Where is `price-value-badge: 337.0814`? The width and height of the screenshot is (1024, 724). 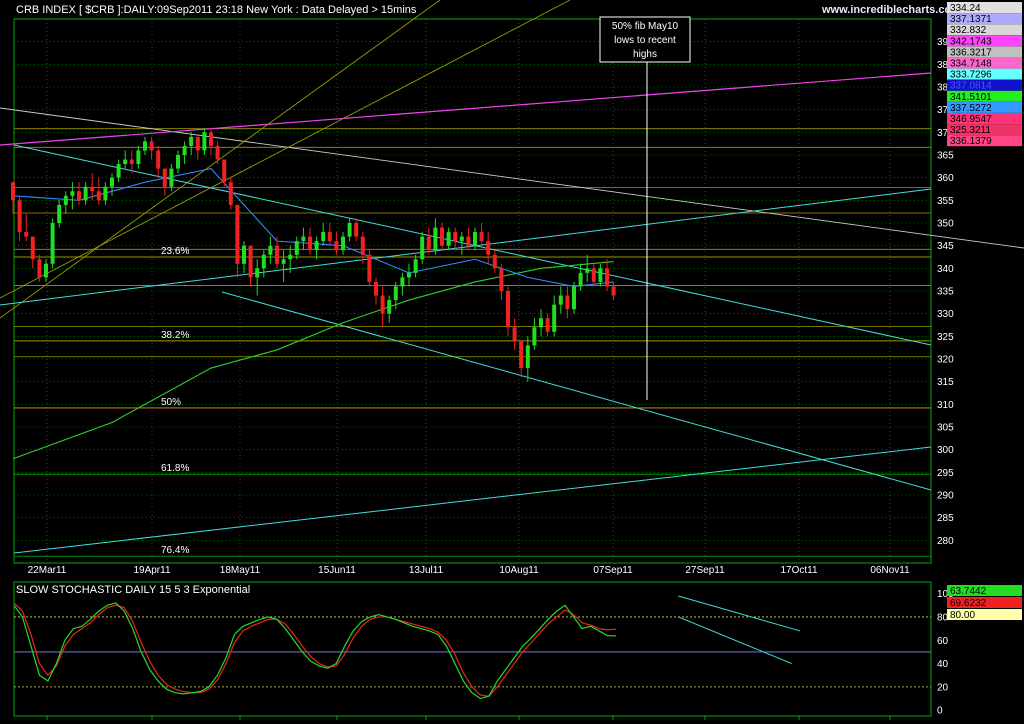
price-value-badge: 337.0814 is located at coordinates (984, 85).